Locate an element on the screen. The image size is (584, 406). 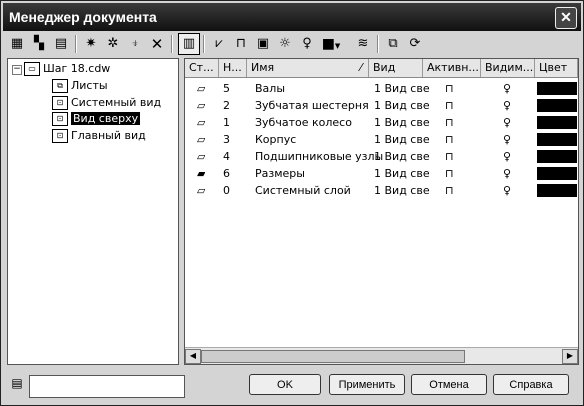
filter-settings-icon: ⍖ is located at coordinates (135, 44).